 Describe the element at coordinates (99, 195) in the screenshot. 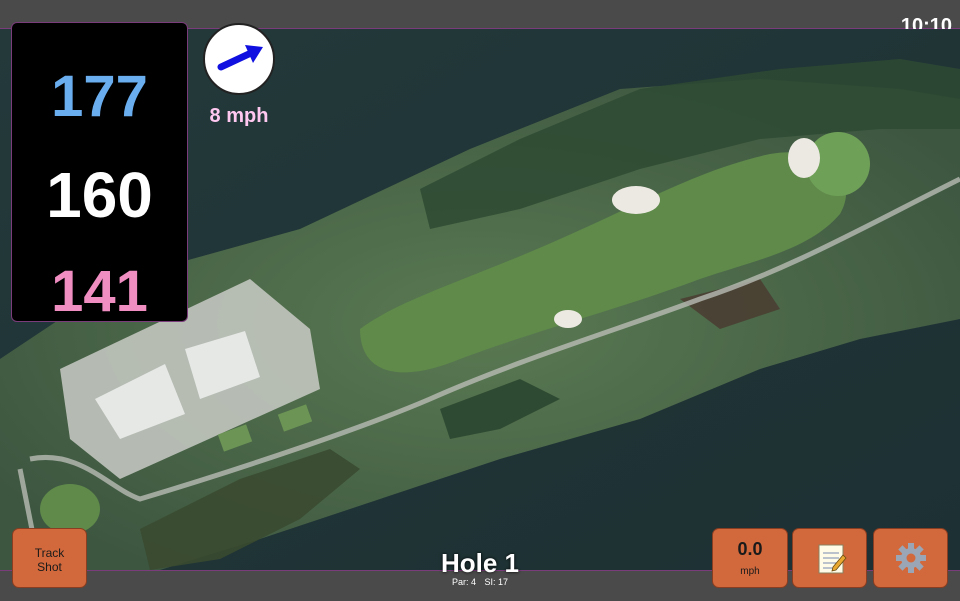

I see `distance-center-of-green: 160` at that location.